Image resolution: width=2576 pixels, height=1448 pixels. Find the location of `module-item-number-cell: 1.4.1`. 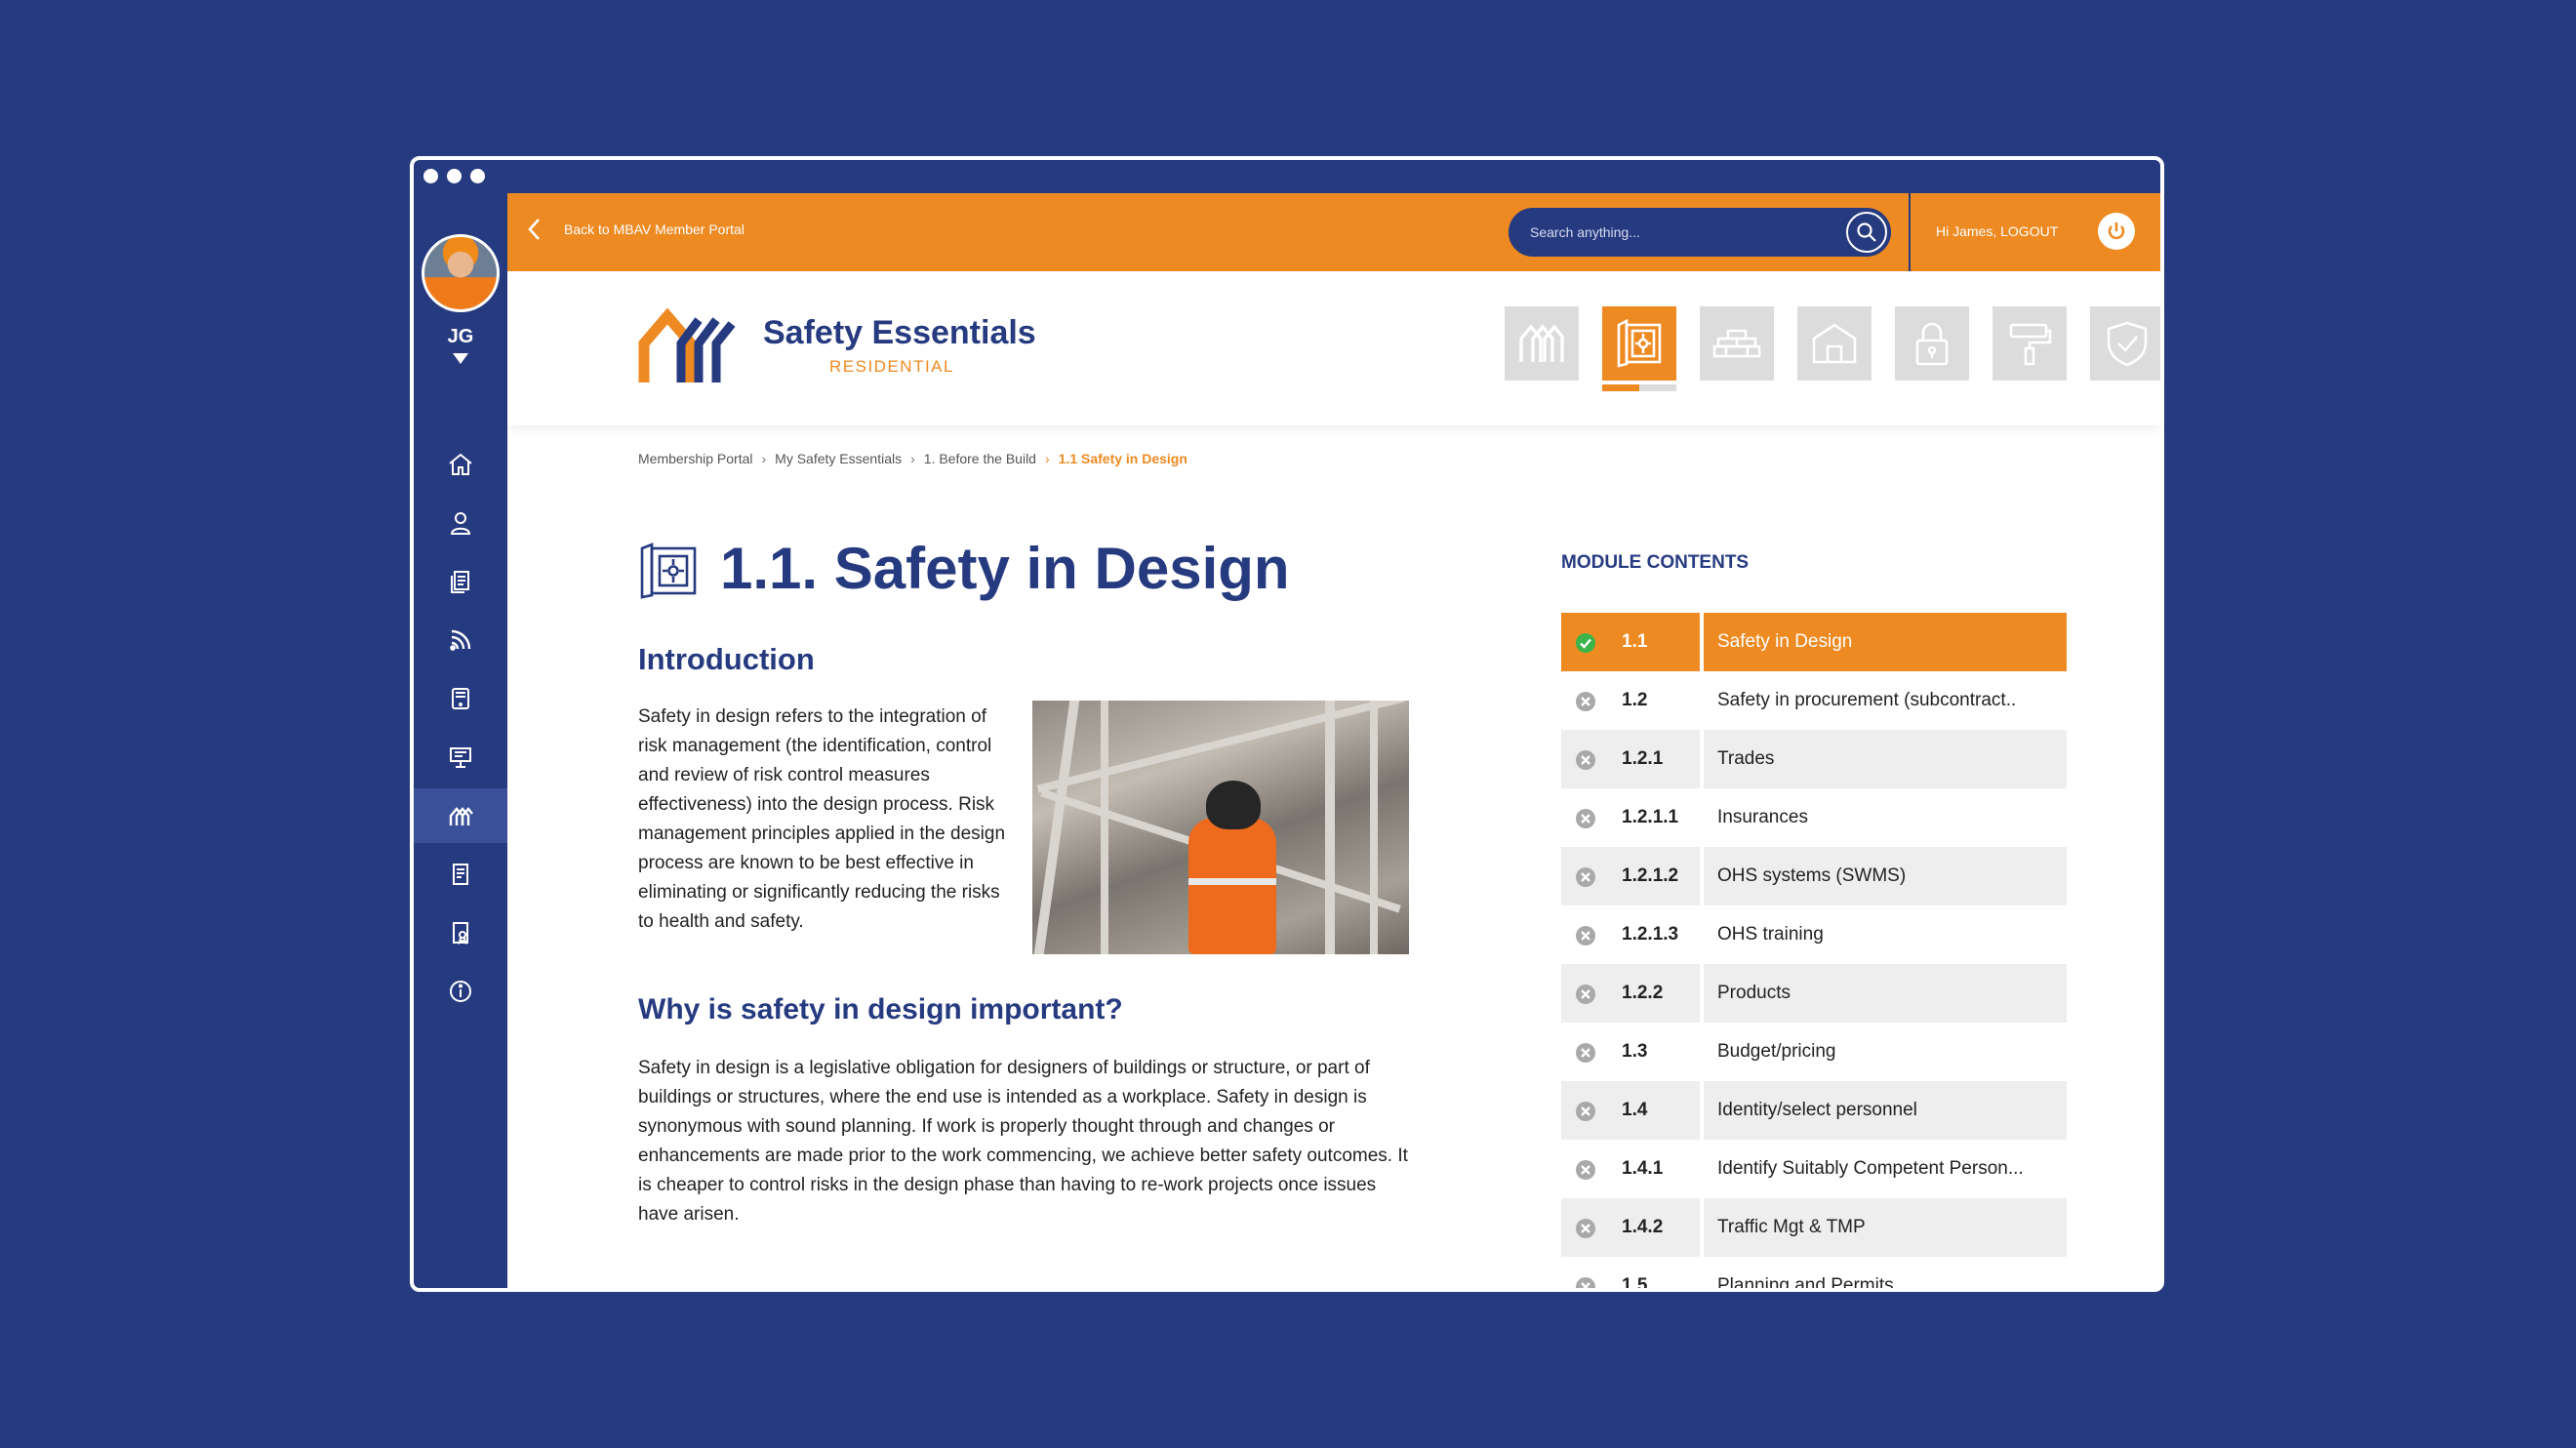

module-item-number-cell: 1.4.1 is located at coordinates (1630, 1169).